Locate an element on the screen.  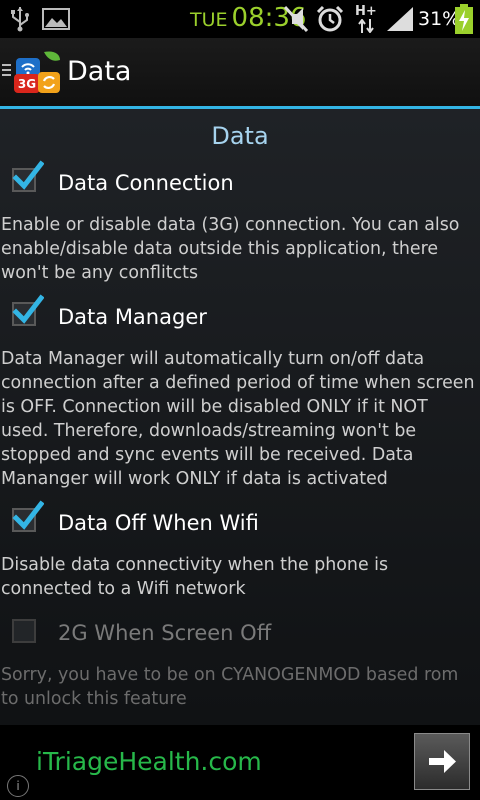
data-manager-checkbox is located at coordinates (28, 310).